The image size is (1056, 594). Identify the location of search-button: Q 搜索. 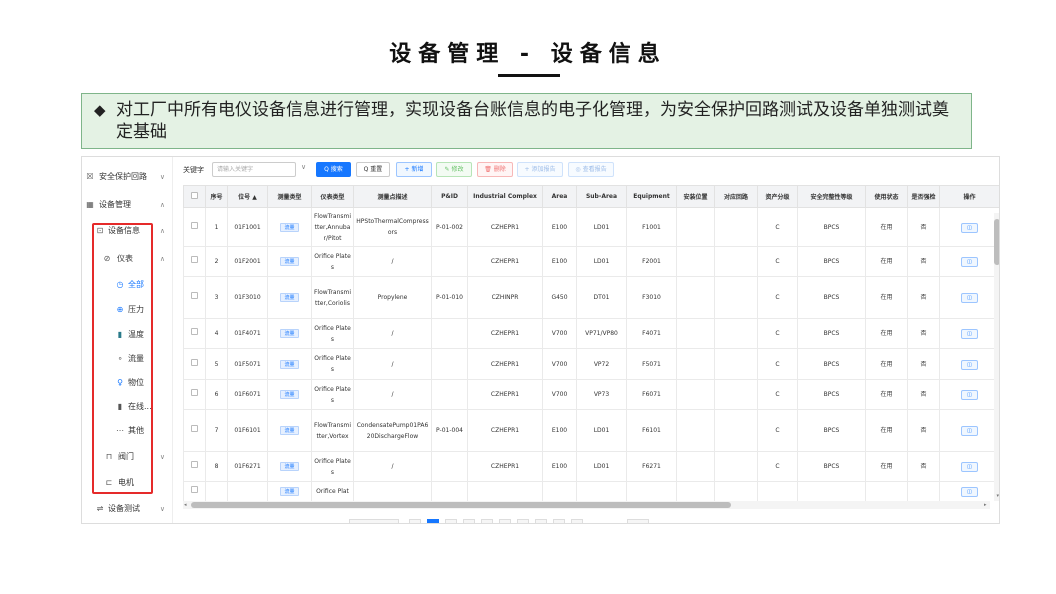
(333, 169).